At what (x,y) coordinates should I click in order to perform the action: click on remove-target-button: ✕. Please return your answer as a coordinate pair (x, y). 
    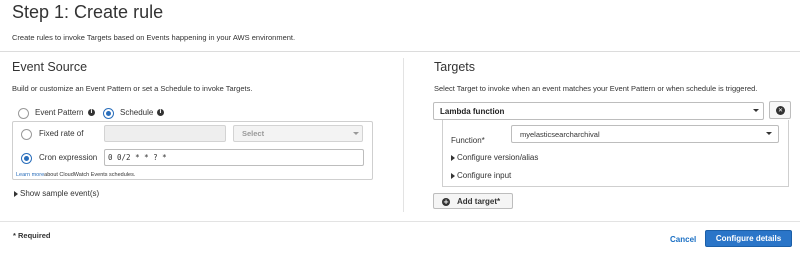
    Looking at the image, I should click on (780, 110).